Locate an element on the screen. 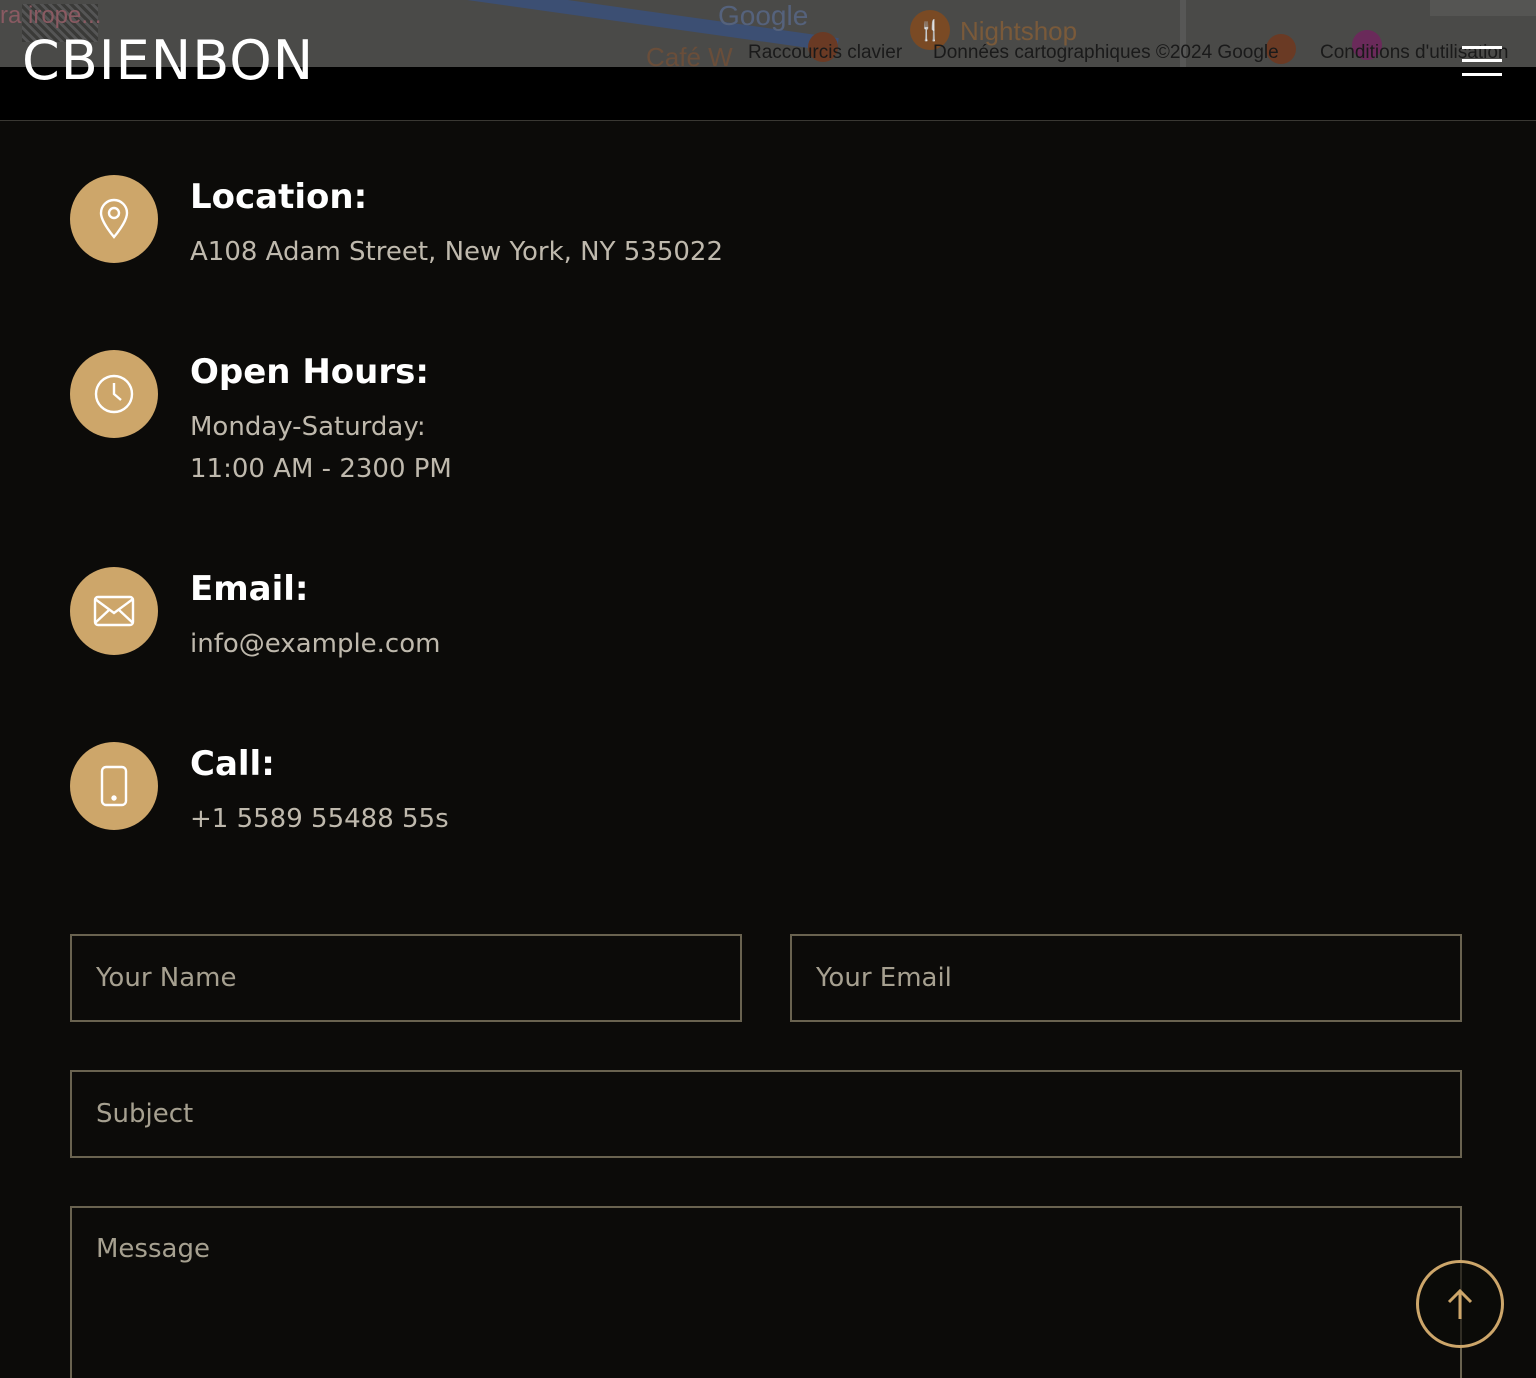 Image resolution: width=1536 pixels, height=1378 pixels. clock-icon is located at coordinates (114, 394).